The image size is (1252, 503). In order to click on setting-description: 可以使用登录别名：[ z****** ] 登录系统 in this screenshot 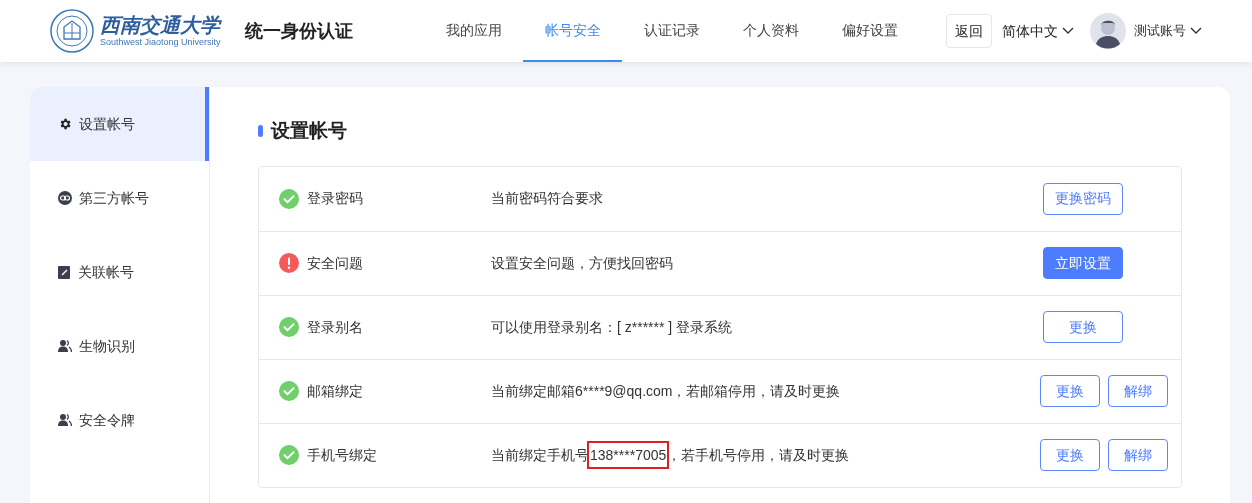, I will do `click(612, 327)`.